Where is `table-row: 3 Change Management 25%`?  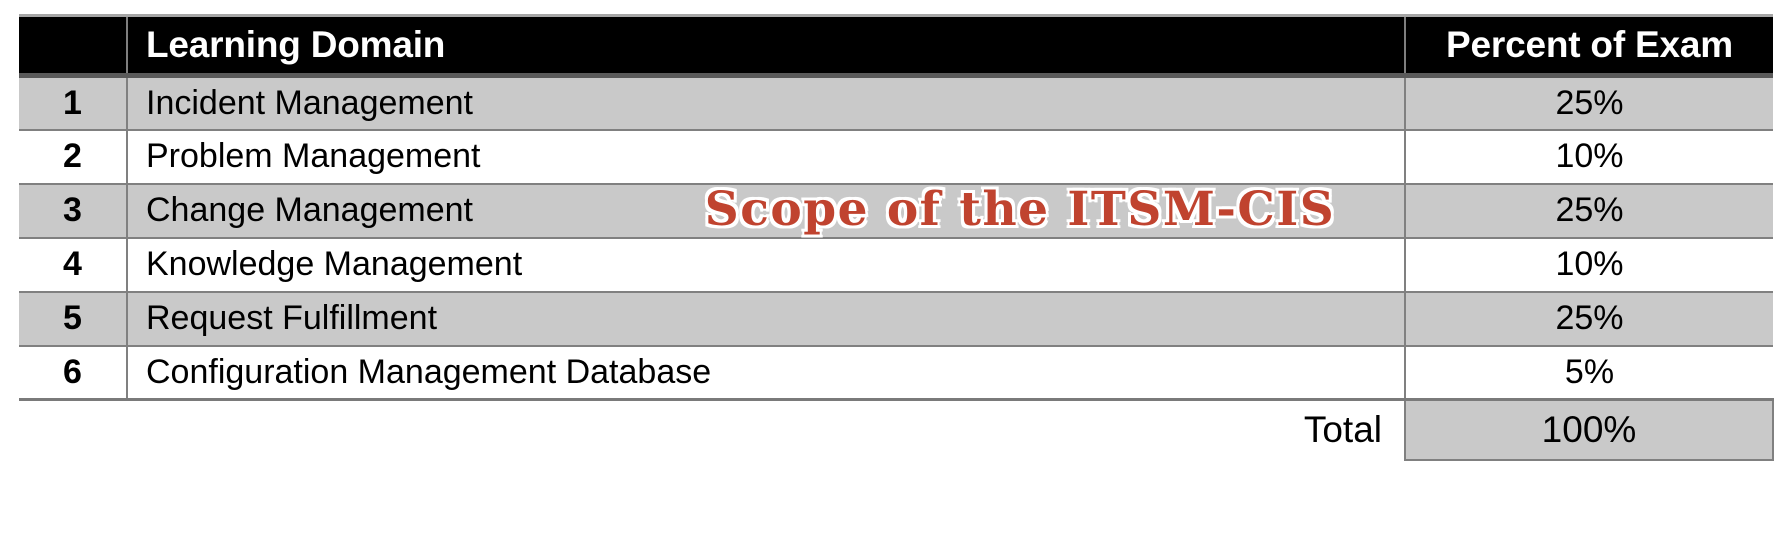 table-row: 3 Change Management 25% is located at coordinates (896, 211).